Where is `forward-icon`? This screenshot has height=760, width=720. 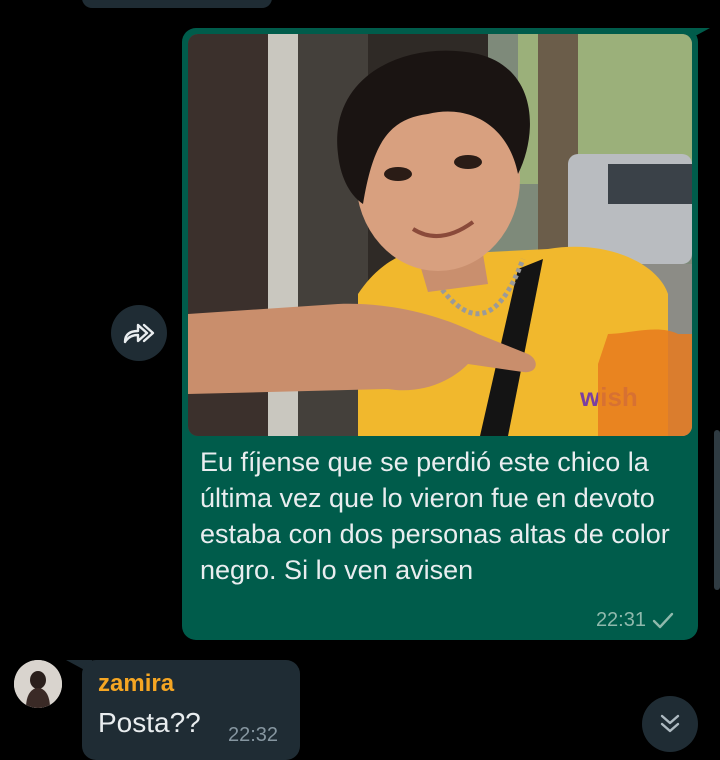
forward-icon is located at coordinates (139, 333).